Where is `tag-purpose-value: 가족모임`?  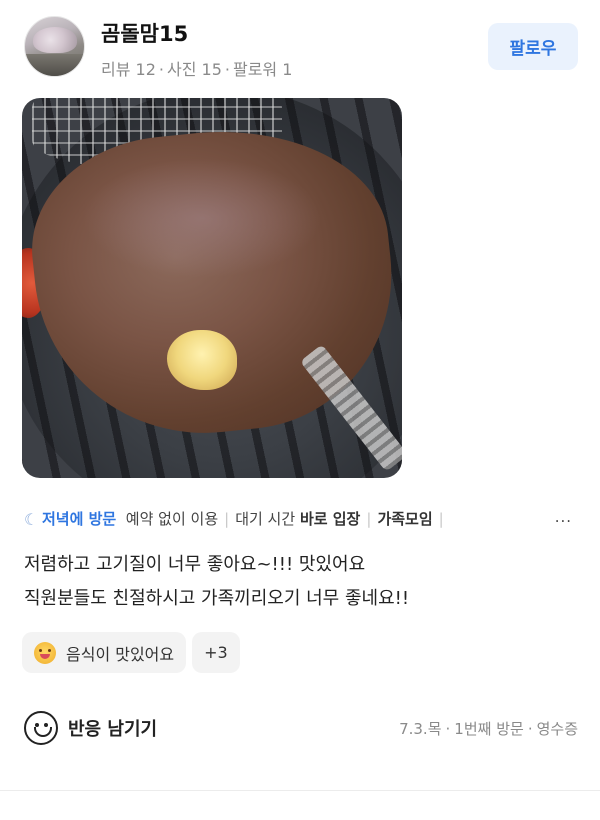 tag-purpose-value: 가족모임 is located at coordinates (405, 519).